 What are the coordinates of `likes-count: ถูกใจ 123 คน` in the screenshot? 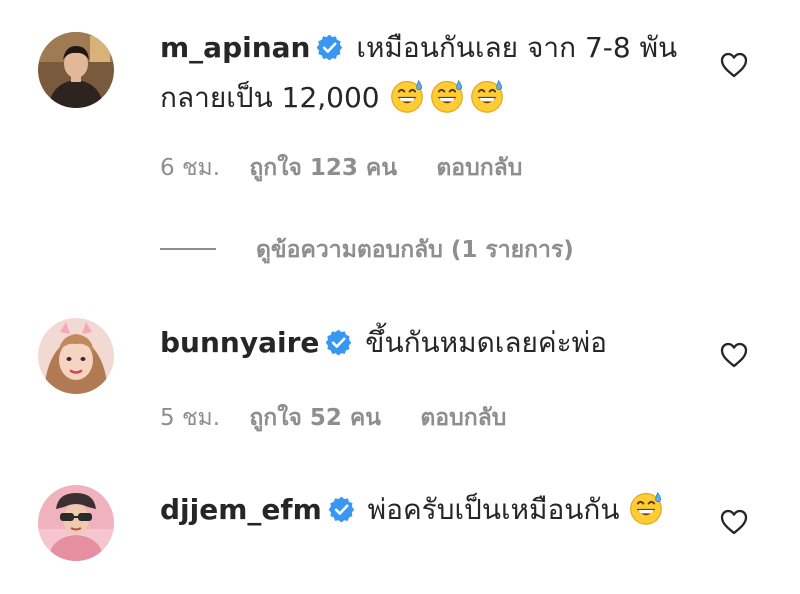 It's located at (323, 168).